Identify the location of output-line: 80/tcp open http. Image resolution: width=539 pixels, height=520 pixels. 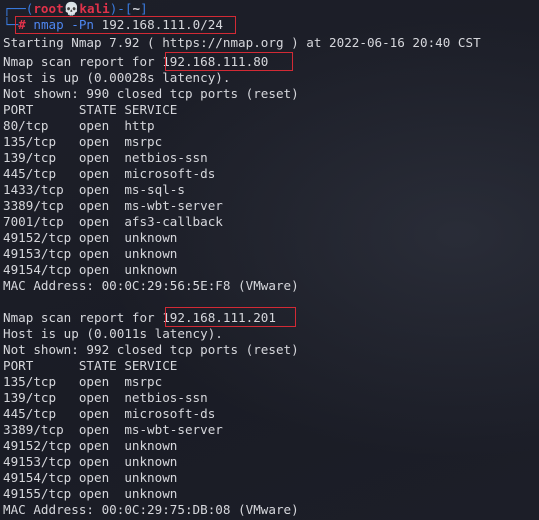
(79, 125).